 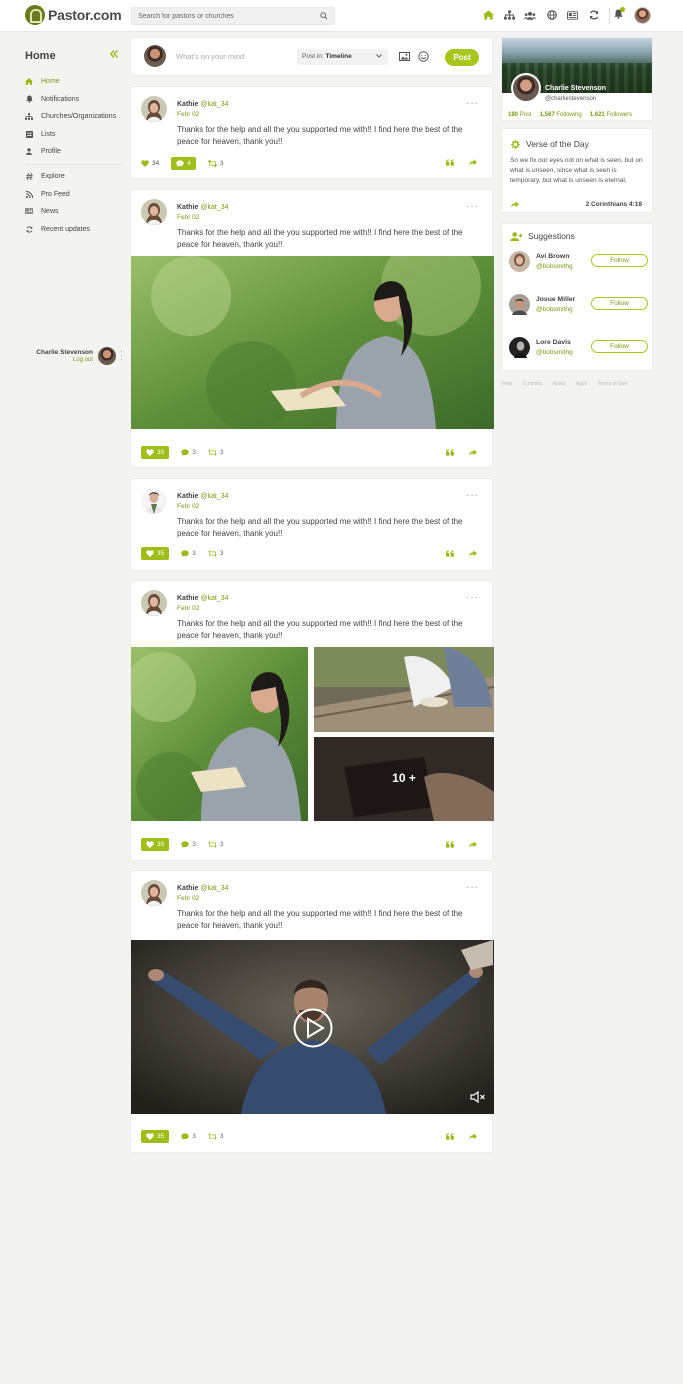 What do you see at coordinates (150, 163) in the screenshot?
I see `like-button: 34` at bounding box center [150, 163].